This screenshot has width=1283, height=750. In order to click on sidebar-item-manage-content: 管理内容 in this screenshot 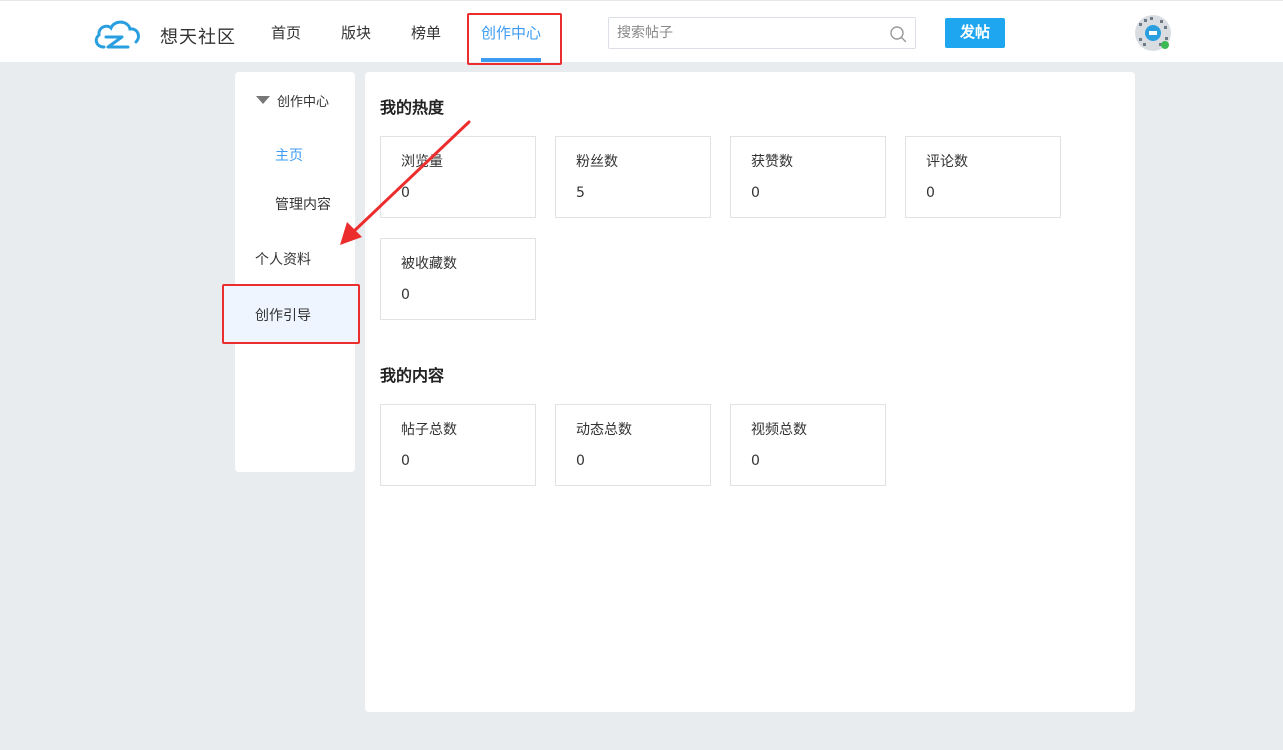, I will do `click(303, 204)`.